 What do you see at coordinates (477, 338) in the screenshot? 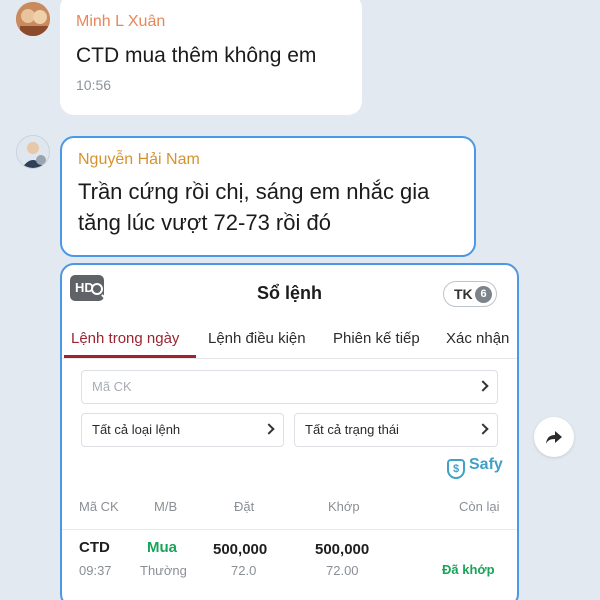
I see `tab-confirm: Xác nhận` at bounding box center [477, 338].